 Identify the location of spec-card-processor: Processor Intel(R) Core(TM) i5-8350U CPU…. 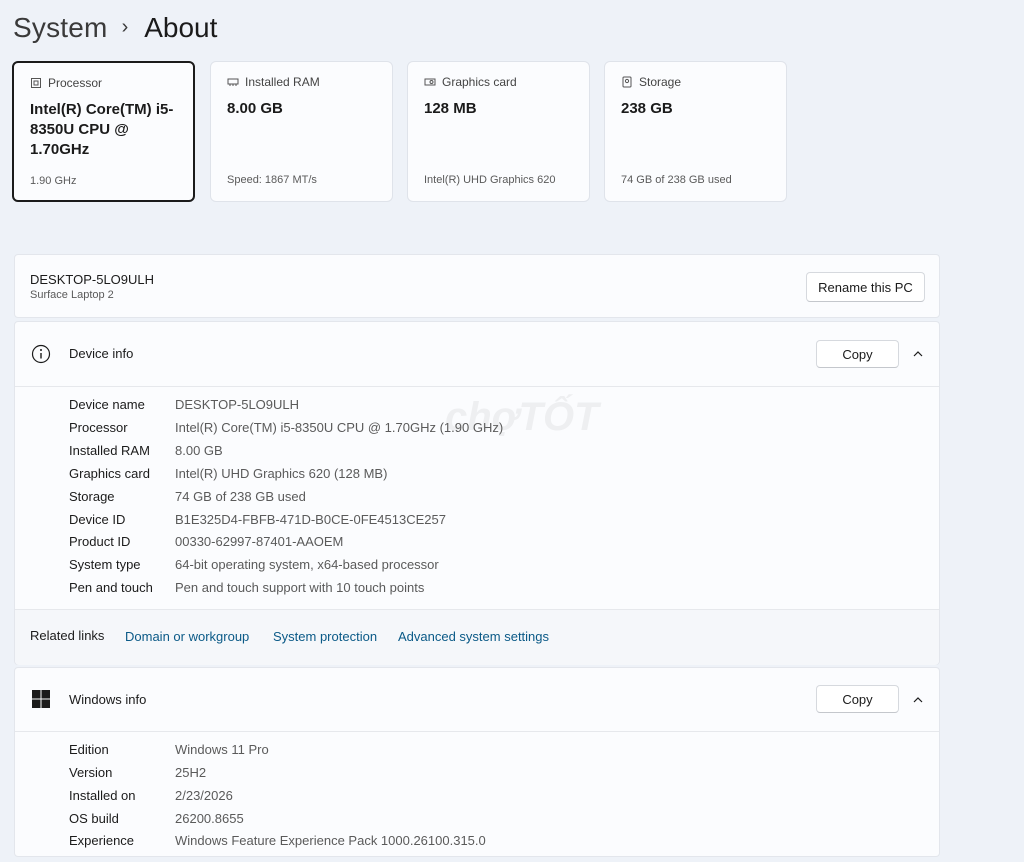
(103, 131).